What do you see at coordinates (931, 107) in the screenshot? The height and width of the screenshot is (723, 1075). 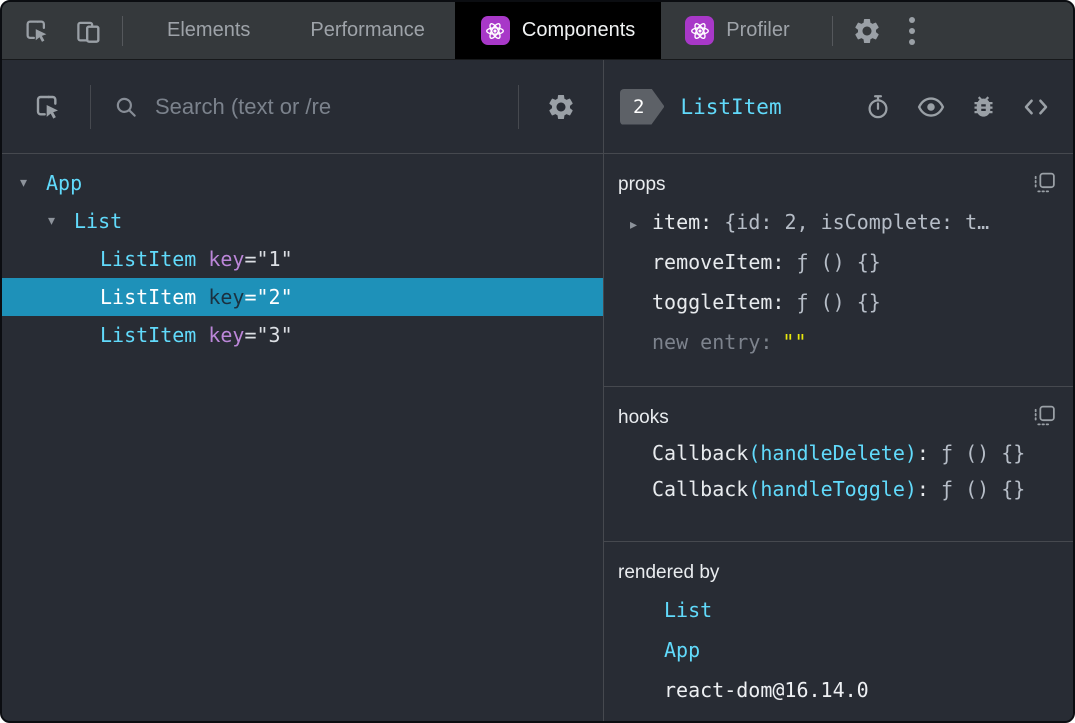 I see `inspect-dom-eye-icon` at bounding box center [931, 107].